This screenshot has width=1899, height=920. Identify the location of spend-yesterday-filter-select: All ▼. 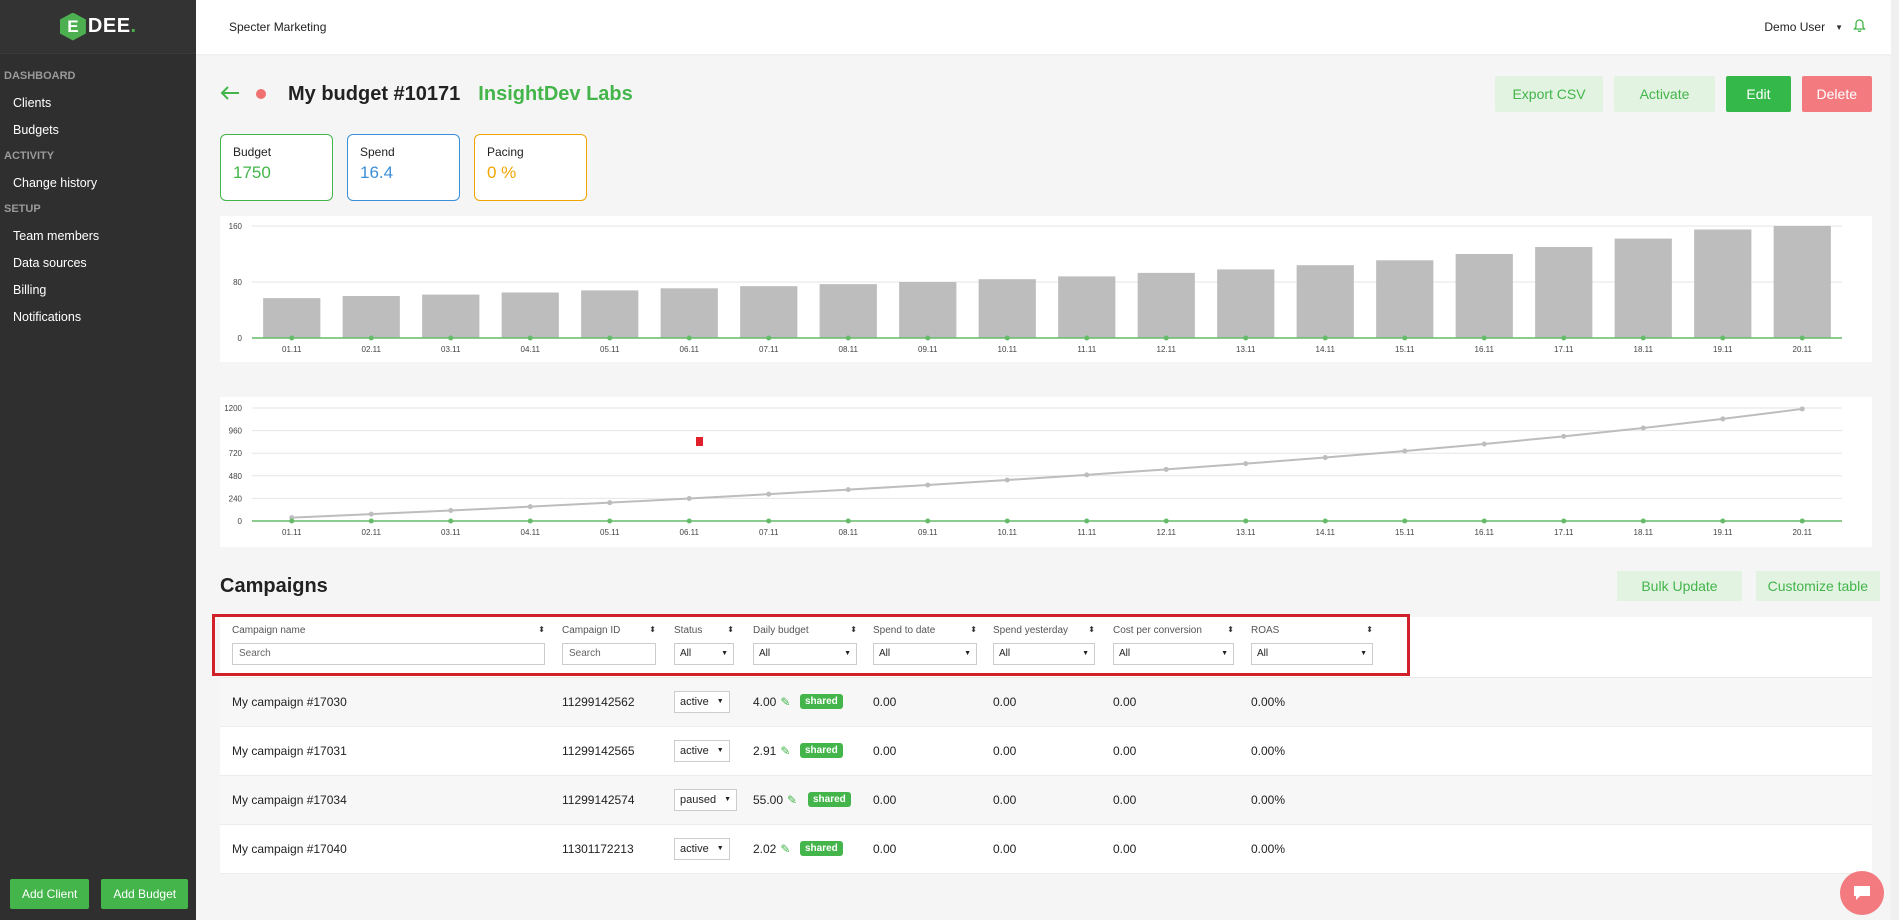
(1044, 654).